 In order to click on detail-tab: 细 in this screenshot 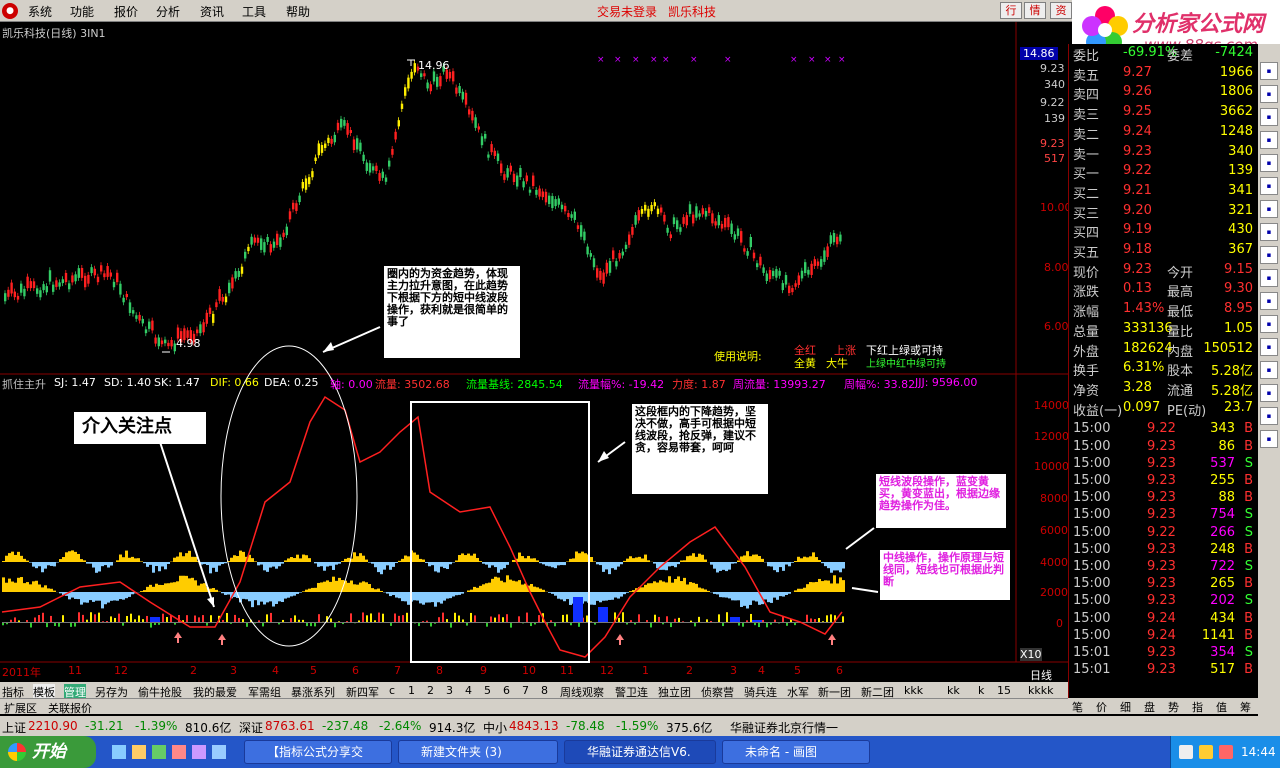, I will do `click(1125, 707)`.